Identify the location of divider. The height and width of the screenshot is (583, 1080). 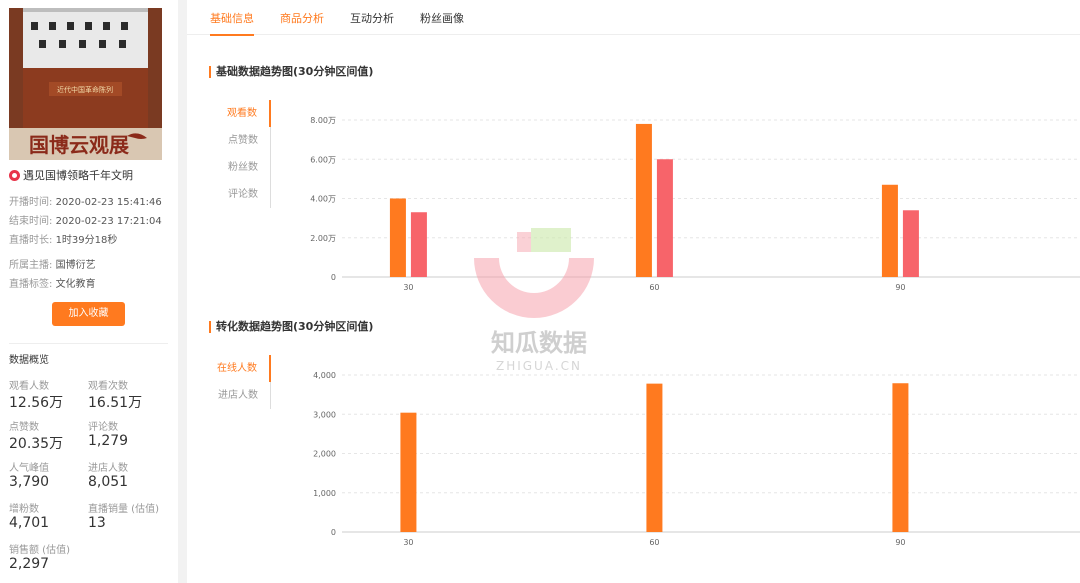
(88, 343).